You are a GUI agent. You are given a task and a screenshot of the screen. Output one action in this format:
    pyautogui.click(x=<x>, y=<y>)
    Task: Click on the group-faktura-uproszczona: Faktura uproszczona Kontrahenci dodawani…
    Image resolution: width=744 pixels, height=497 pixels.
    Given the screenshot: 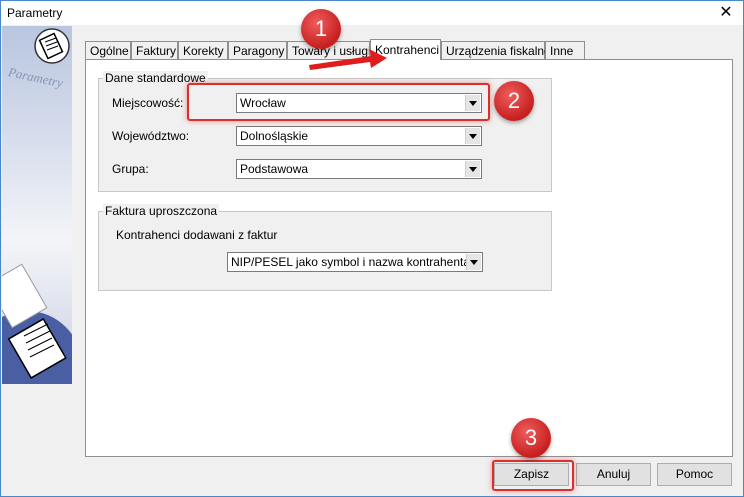 What is the action you would take?
    pyautogui.click(x=325, y=247)
    